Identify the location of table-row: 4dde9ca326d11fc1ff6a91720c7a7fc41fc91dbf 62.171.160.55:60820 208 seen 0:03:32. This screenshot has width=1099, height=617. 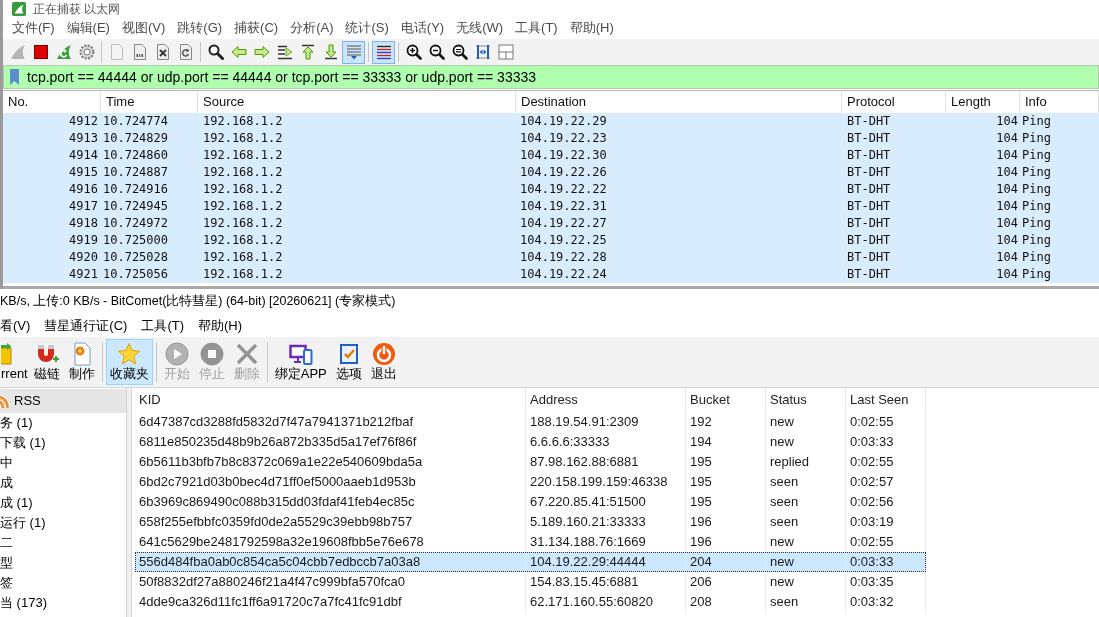
(530, 602).